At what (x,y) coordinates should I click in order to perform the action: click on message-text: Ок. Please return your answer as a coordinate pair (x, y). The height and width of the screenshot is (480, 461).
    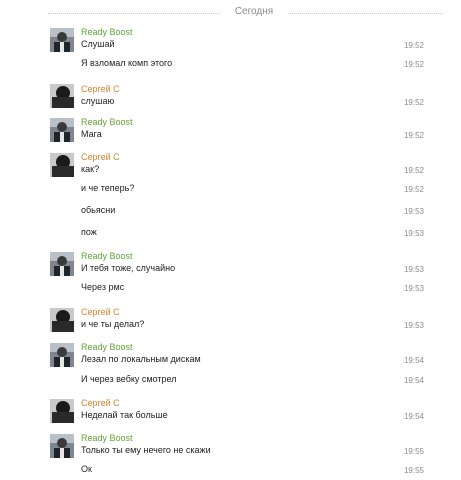
    Looking at the image, I should click on (86, 469).